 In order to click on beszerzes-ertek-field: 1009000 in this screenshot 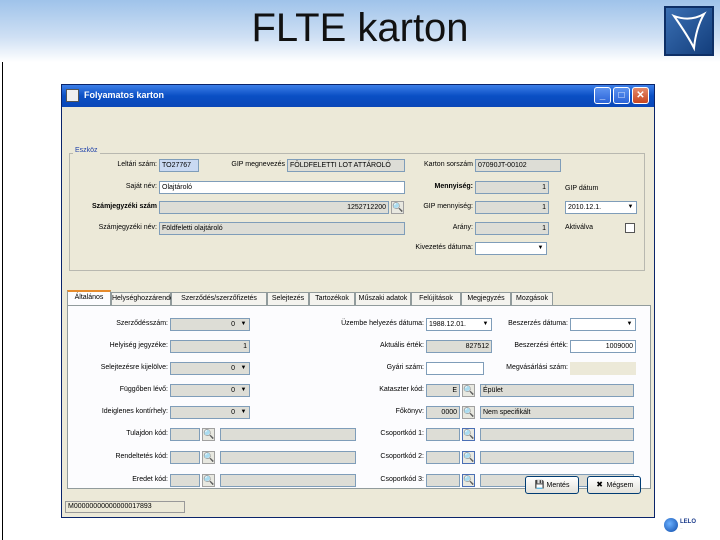, I will do `click(603, 346)`.